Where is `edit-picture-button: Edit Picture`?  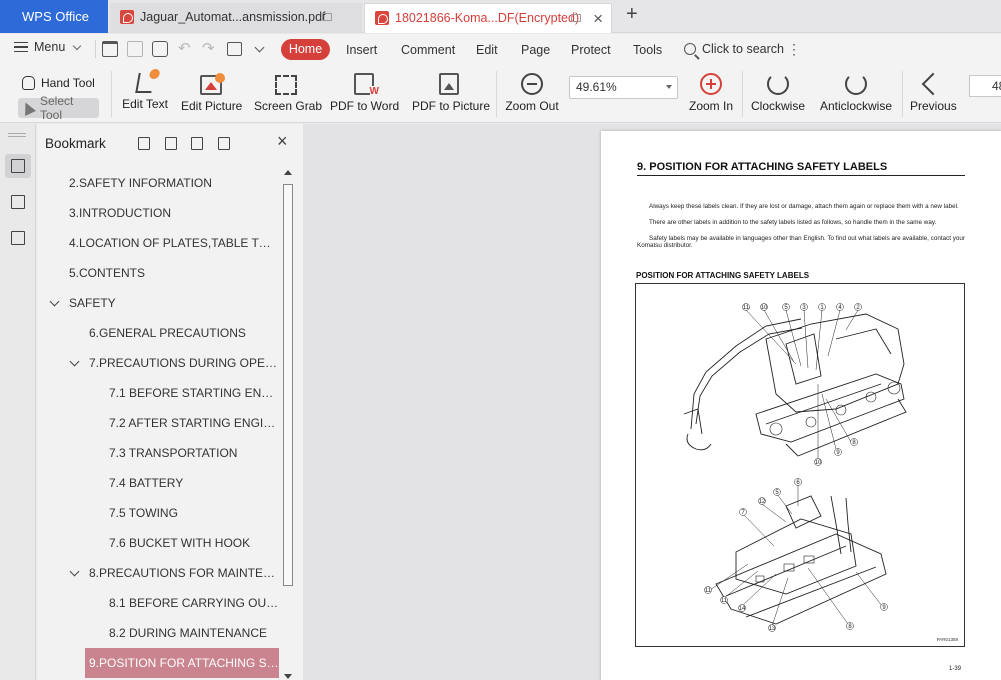
edit-picture-button: Edit Picture is located at coordinates (211, 92).